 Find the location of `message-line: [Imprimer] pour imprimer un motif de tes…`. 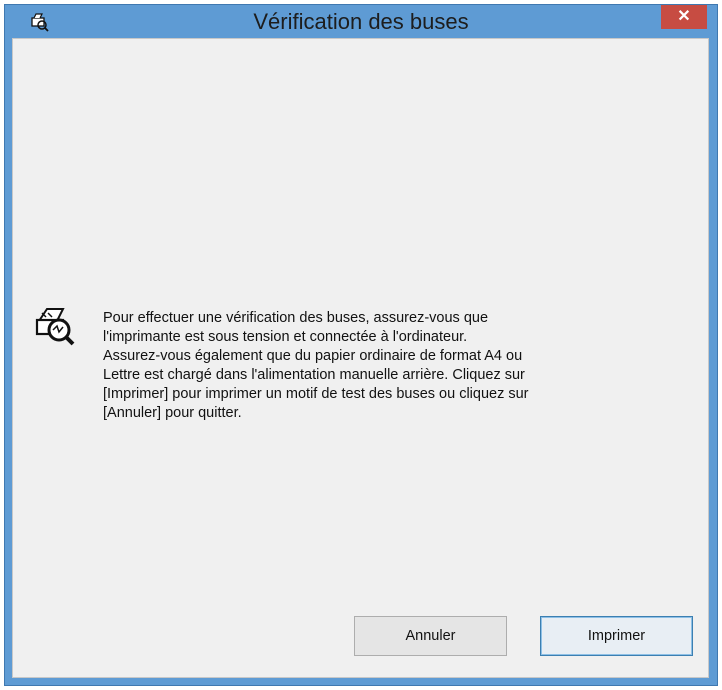

message-line: [Imprimer] pour imprimer un motif de tes… is located at coordinates (316, 394).